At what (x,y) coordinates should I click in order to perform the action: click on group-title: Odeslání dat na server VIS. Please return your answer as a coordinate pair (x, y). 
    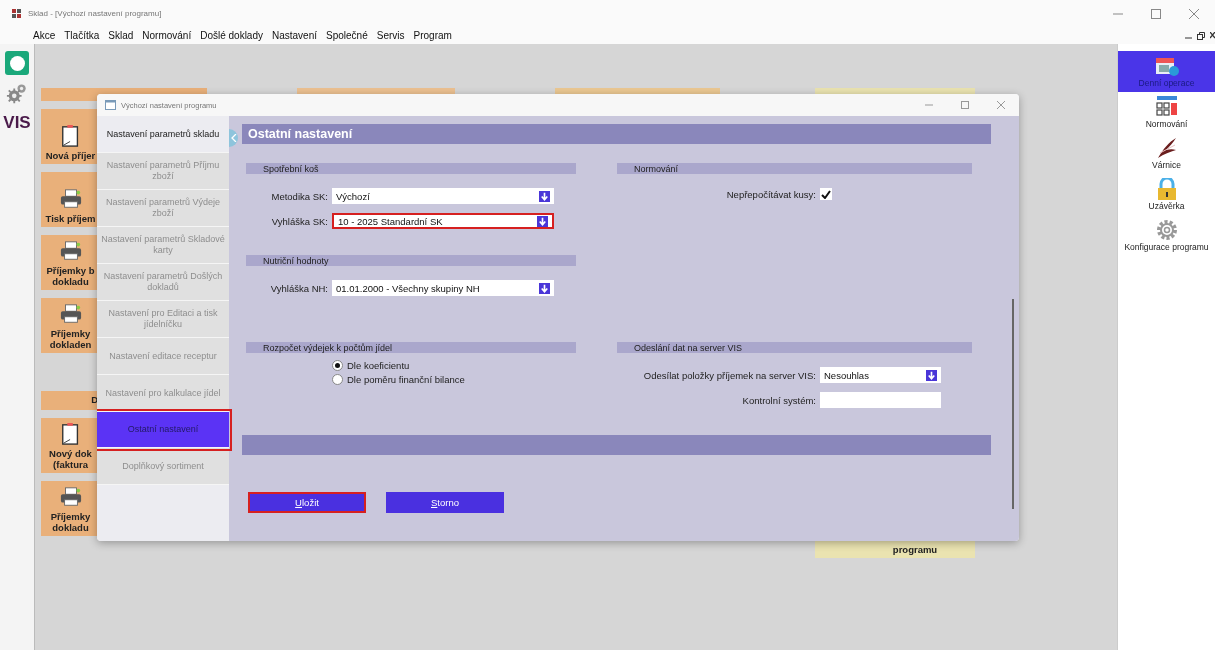
    Looking at the image, I should click on (688, 347).